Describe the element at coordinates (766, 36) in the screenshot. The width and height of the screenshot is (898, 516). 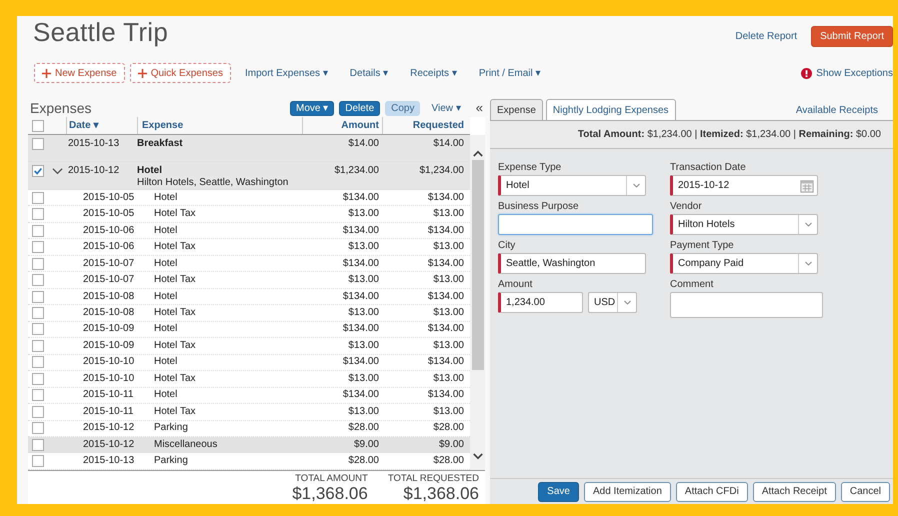
I see `delete-report-link: Delete Report` at that location.